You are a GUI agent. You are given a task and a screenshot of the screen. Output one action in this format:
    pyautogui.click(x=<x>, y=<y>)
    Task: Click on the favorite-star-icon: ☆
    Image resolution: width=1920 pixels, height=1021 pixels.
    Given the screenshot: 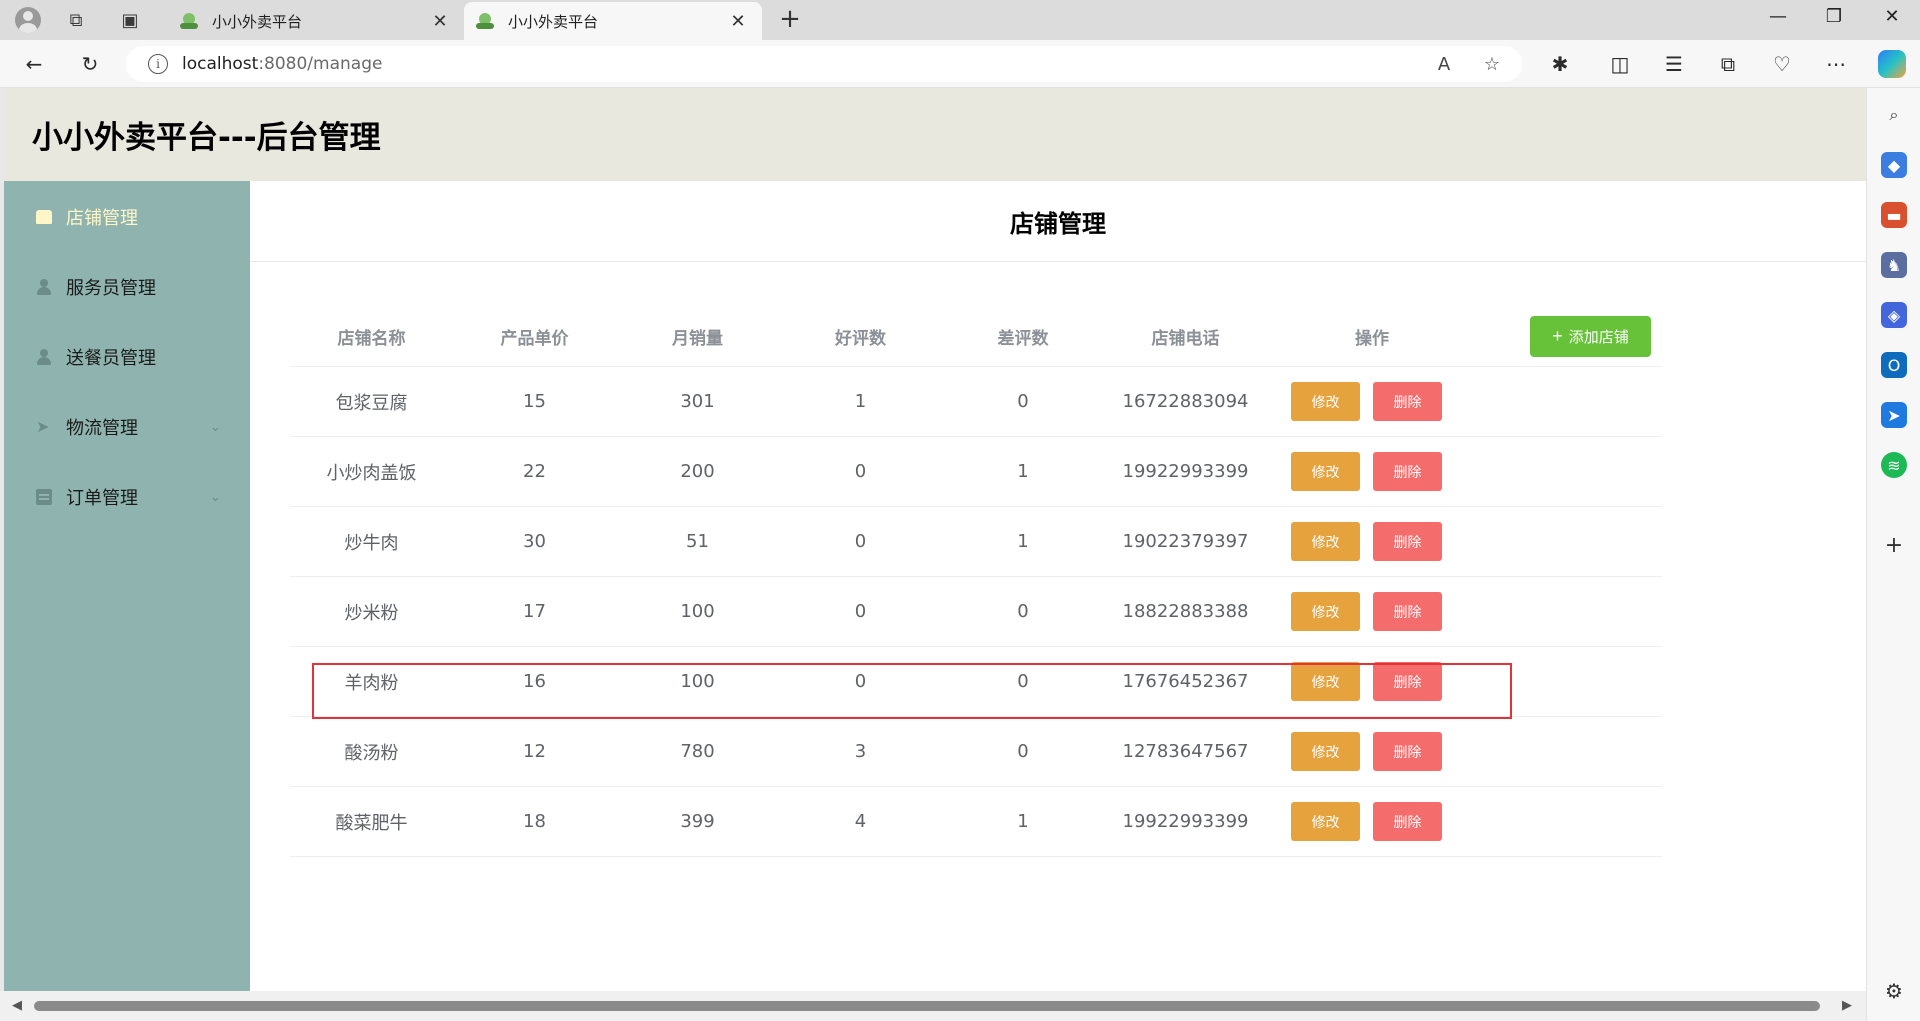 What is the action you would take?
    pyautogui.click(x=1492, y=64)
    